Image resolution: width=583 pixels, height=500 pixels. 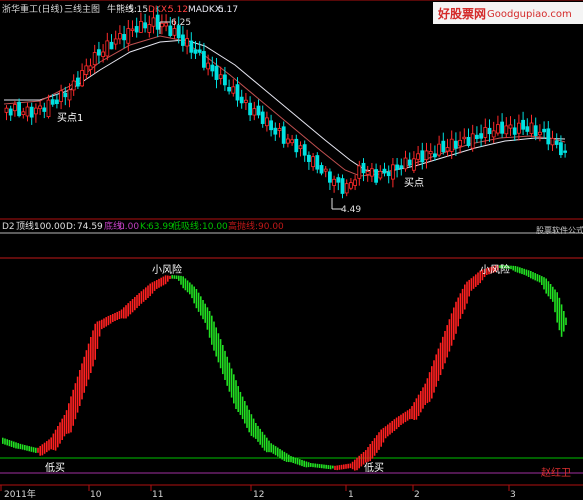 What do you see at coordinates (181, 23) in the screenshot?
I see `high-marker-value: 6.25` at bounding box center [181, 23].